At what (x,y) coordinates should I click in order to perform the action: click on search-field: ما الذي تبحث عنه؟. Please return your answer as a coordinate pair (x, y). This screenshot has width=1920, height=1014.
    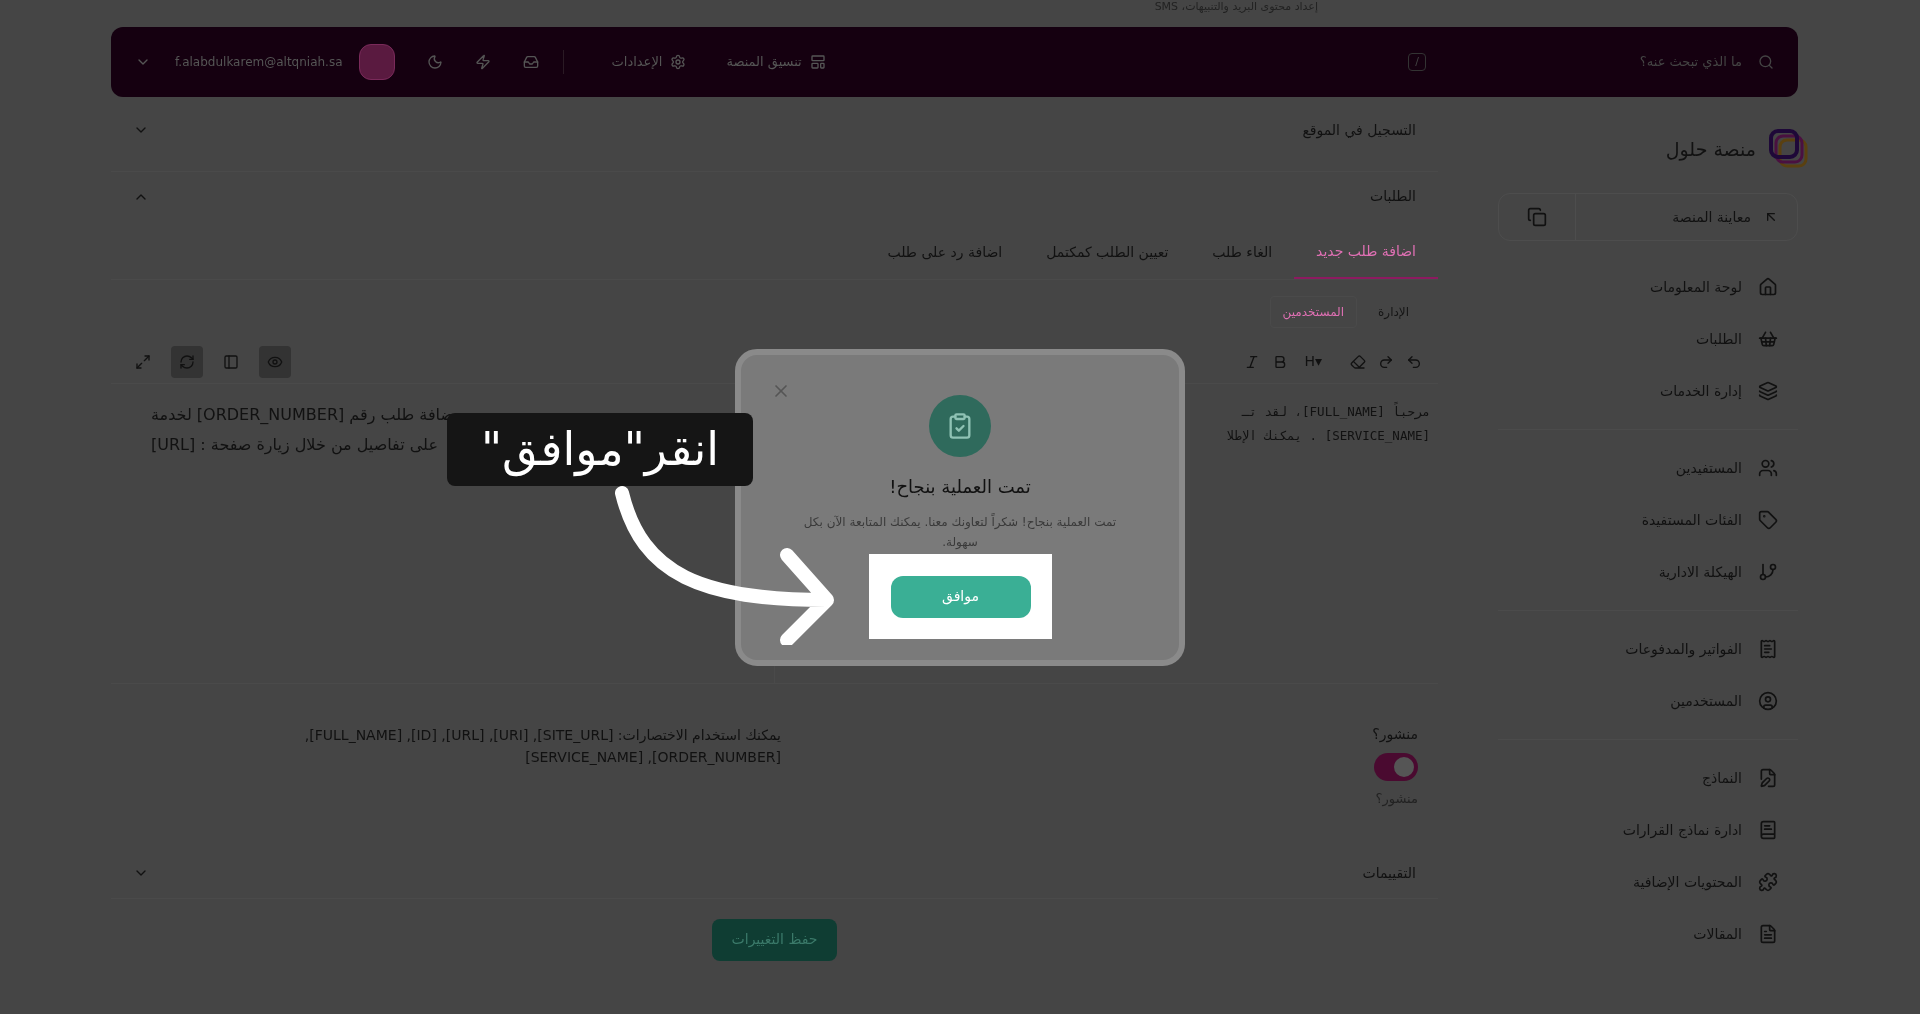
    Looking at the image, I should click on (1592, 62).